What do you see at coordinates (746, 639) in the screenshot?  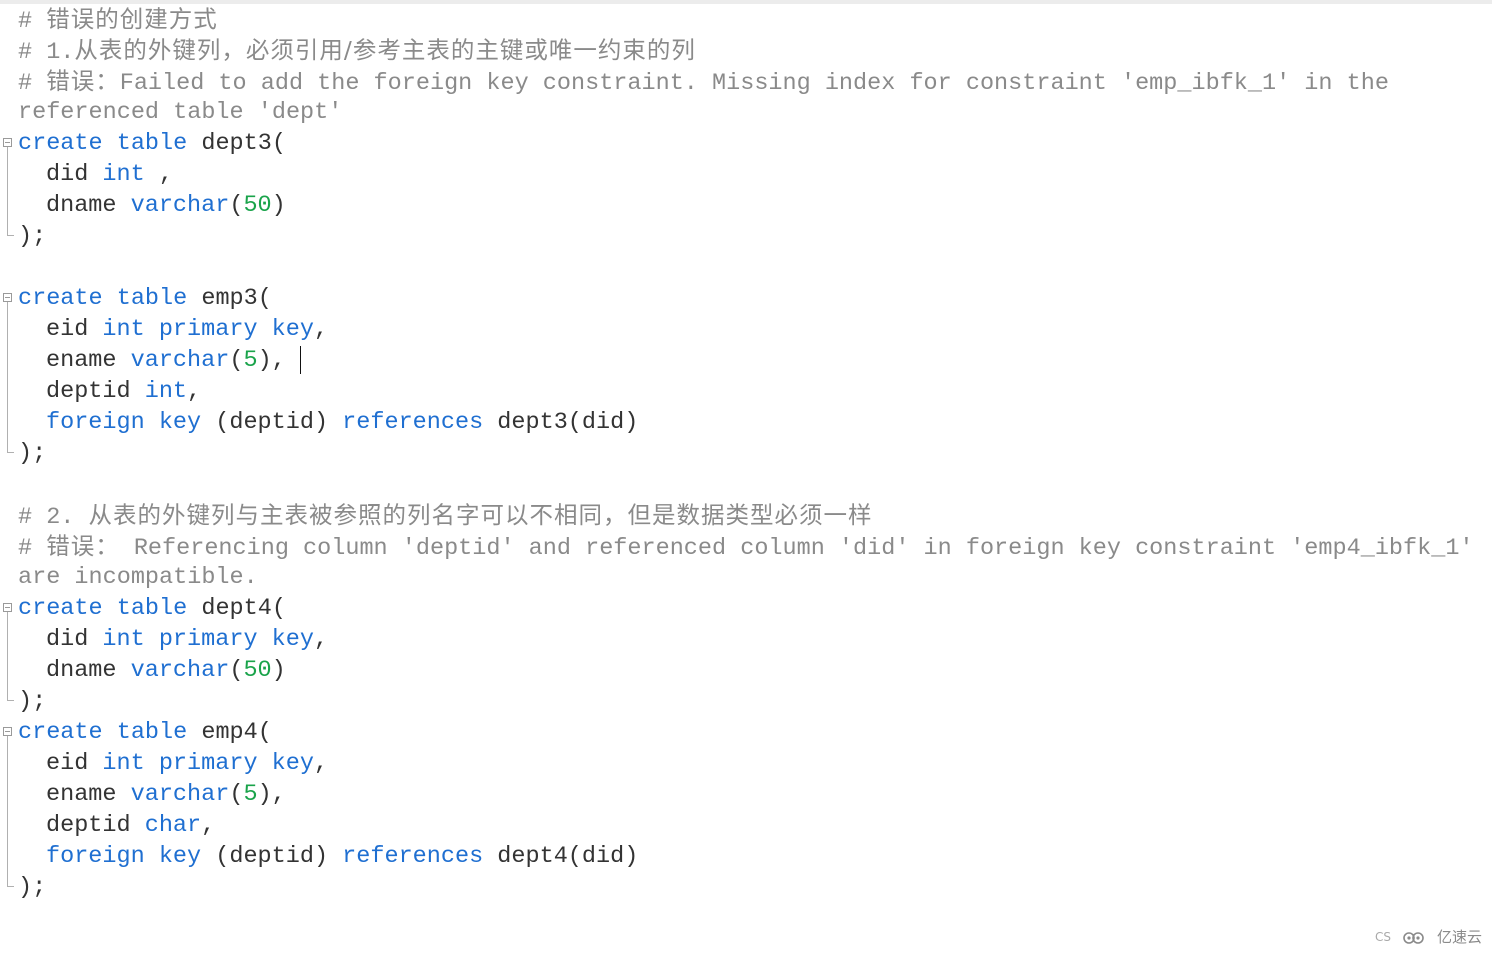 I see `code-line: did int primary key,` at bounding box center [746, 639].